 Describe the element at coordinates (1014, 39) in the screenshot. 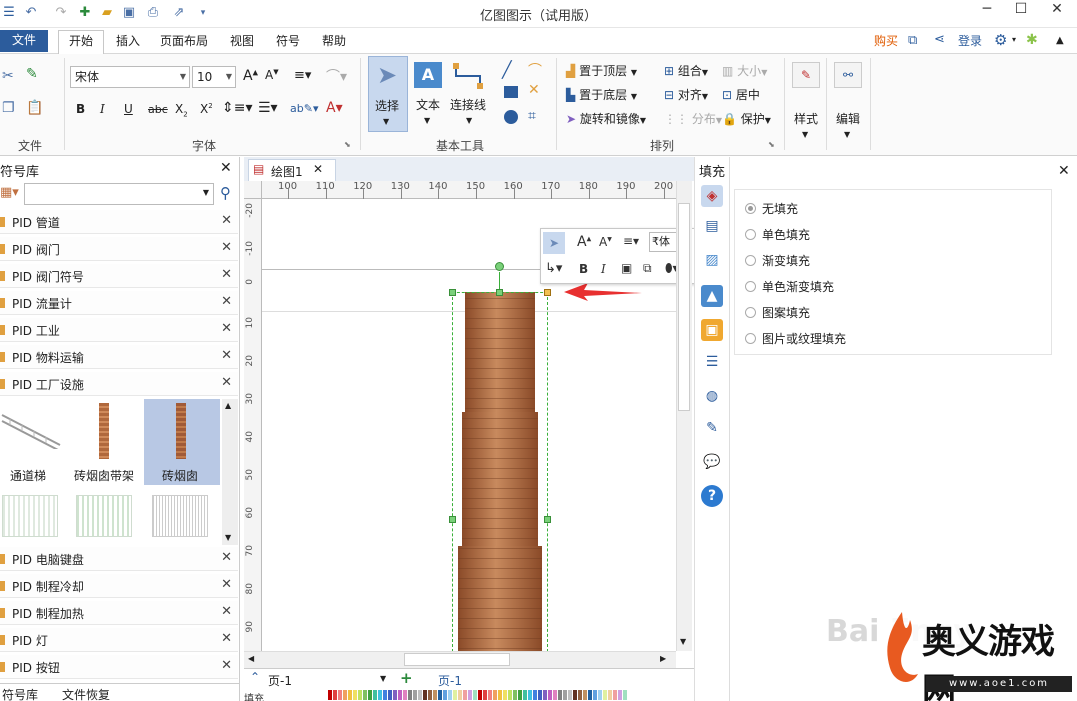

I see `settings-dropdown-icon: ▾` at that location.